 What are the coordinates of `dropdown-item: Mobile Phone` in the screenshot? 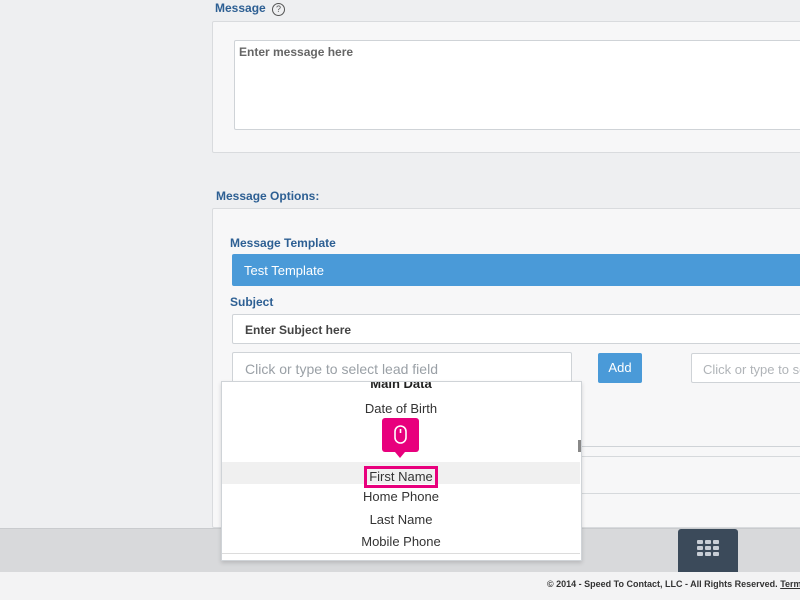 It's located at (401, 541).